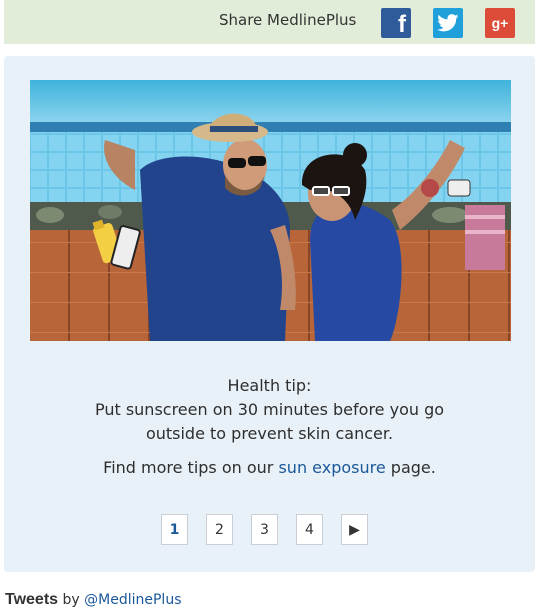 The image size is (546, 612). What do you see at coordinates (331, 467) in the screenshot?
I see `sun-exposure-link: sun exposure` at bounding box center [331, 467].